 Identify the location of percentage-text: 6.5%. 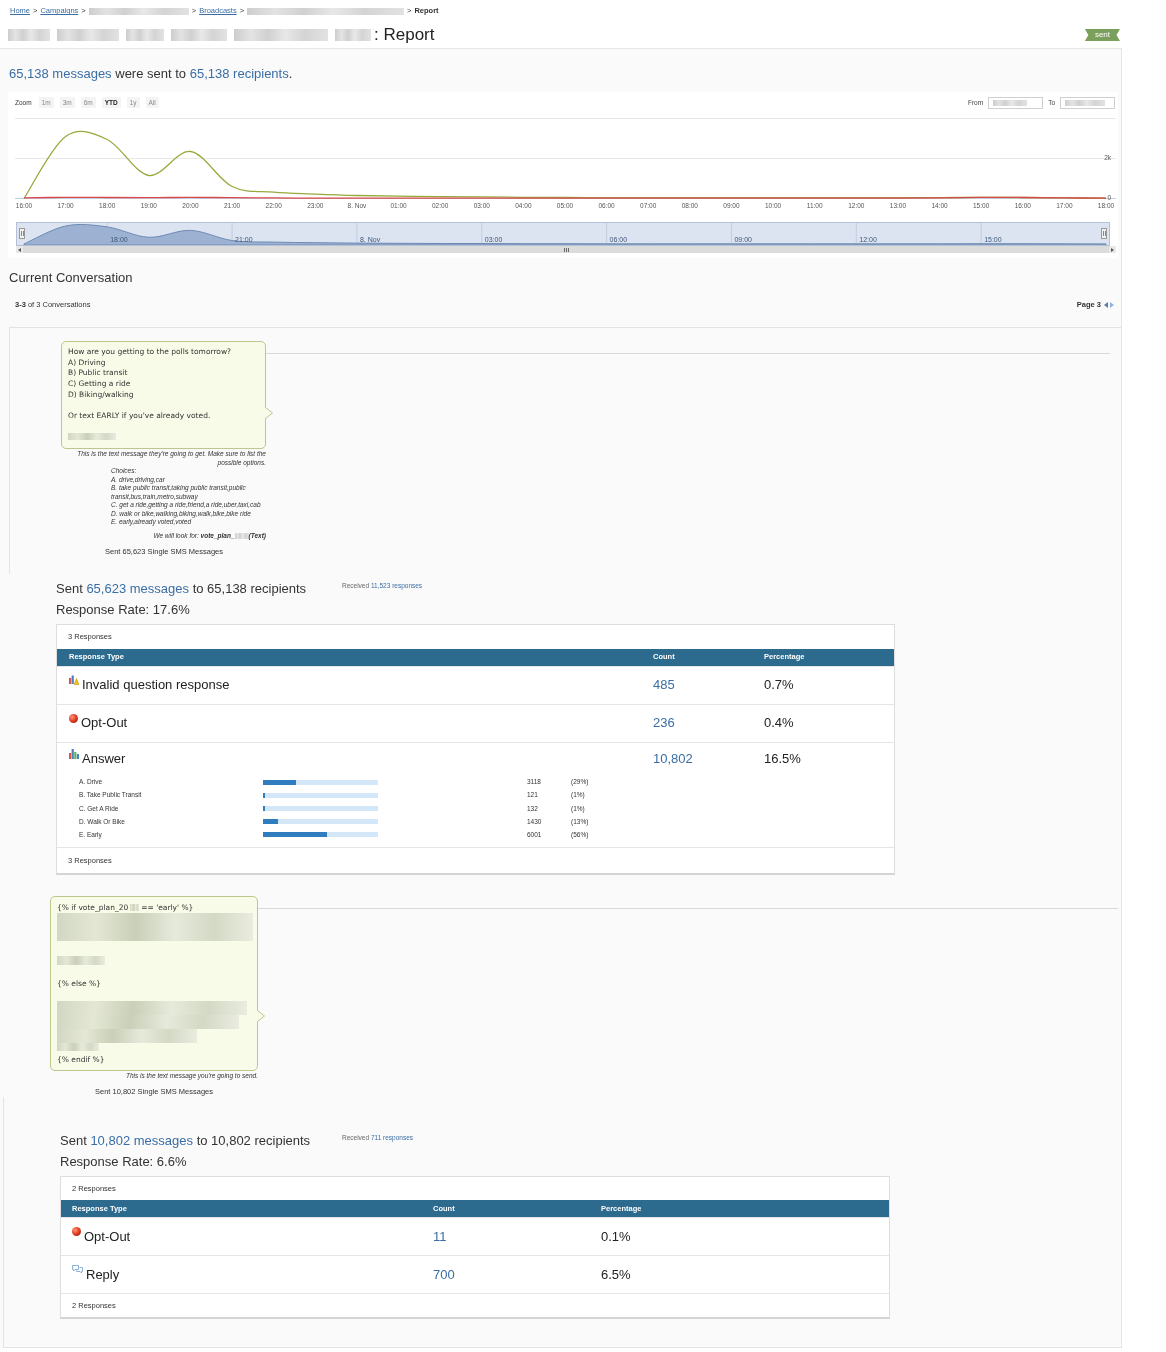
(616, 1274).